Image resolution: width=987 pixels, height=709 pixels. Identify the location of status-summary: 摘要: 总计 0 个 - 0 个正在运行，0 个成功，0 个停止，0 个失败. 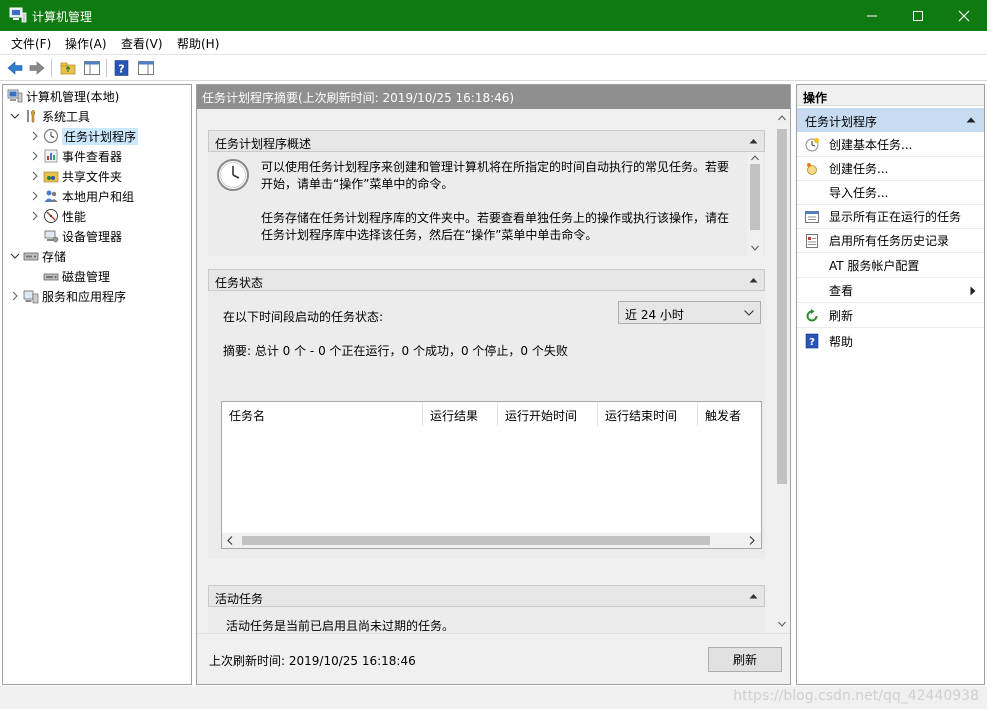
(395, 351).